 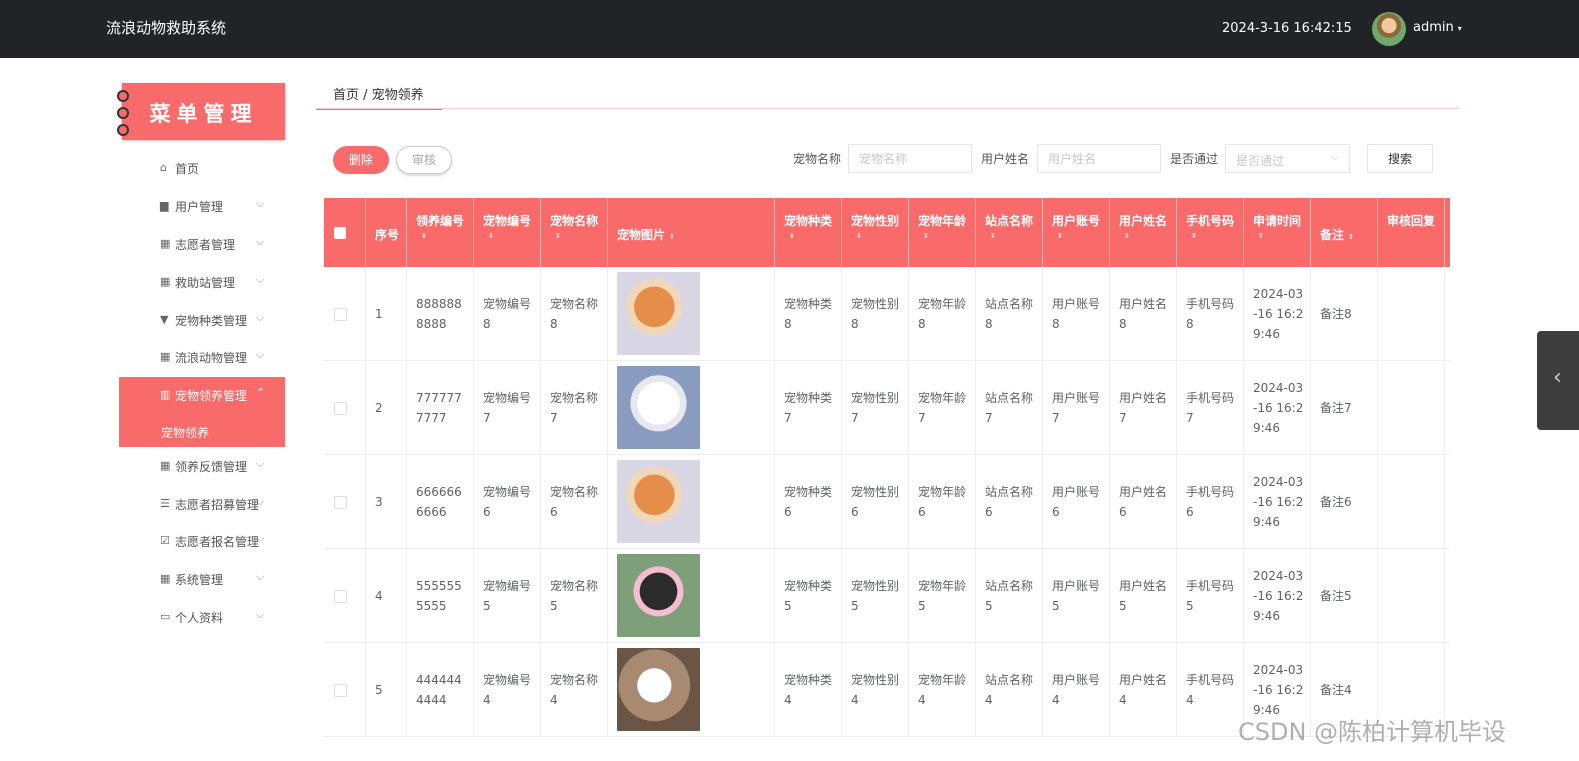 I want to click on cell-phone: 手机号码5, so click(x=1210, y=596).